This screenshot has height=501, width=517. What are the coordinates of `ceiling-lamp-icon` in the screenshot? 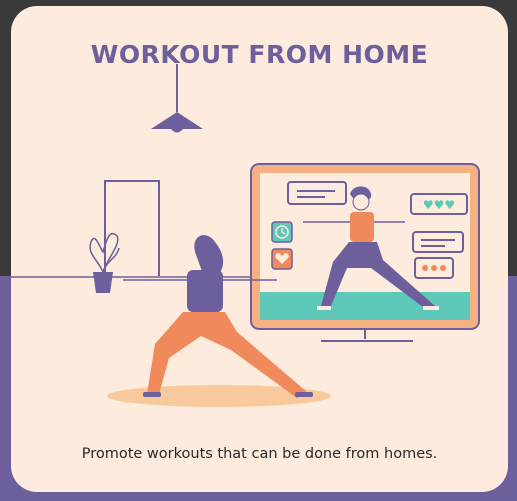 It's located at (177, 98).